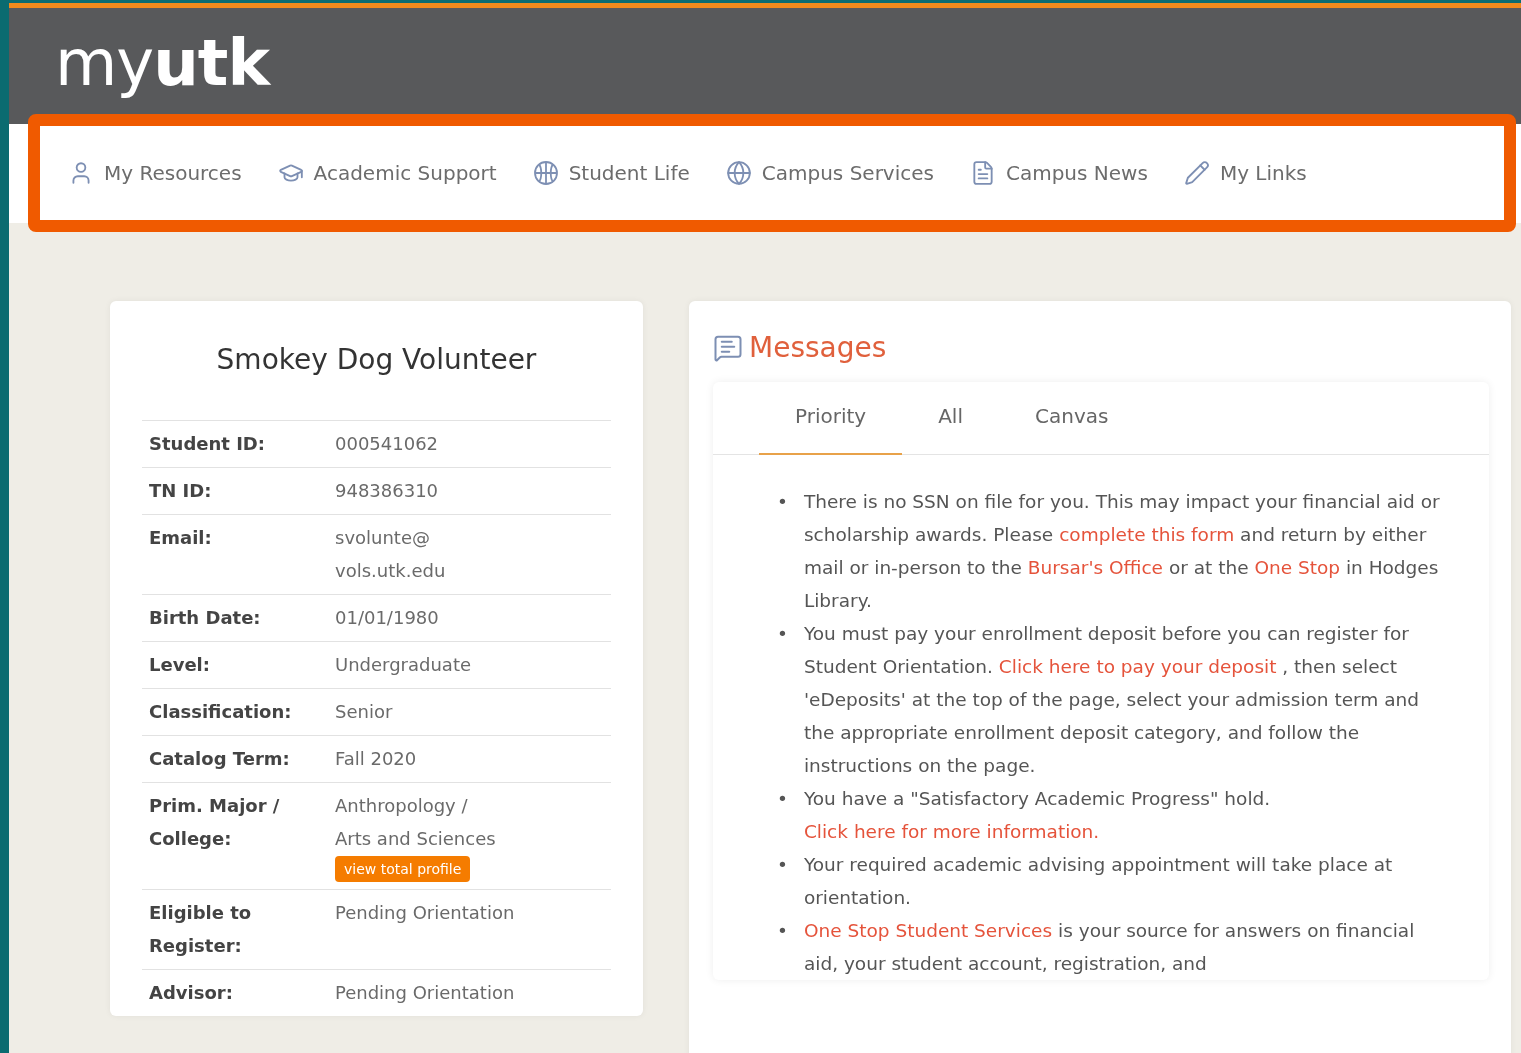  I want to click on field-value: svolunte@, so click(383, 538).